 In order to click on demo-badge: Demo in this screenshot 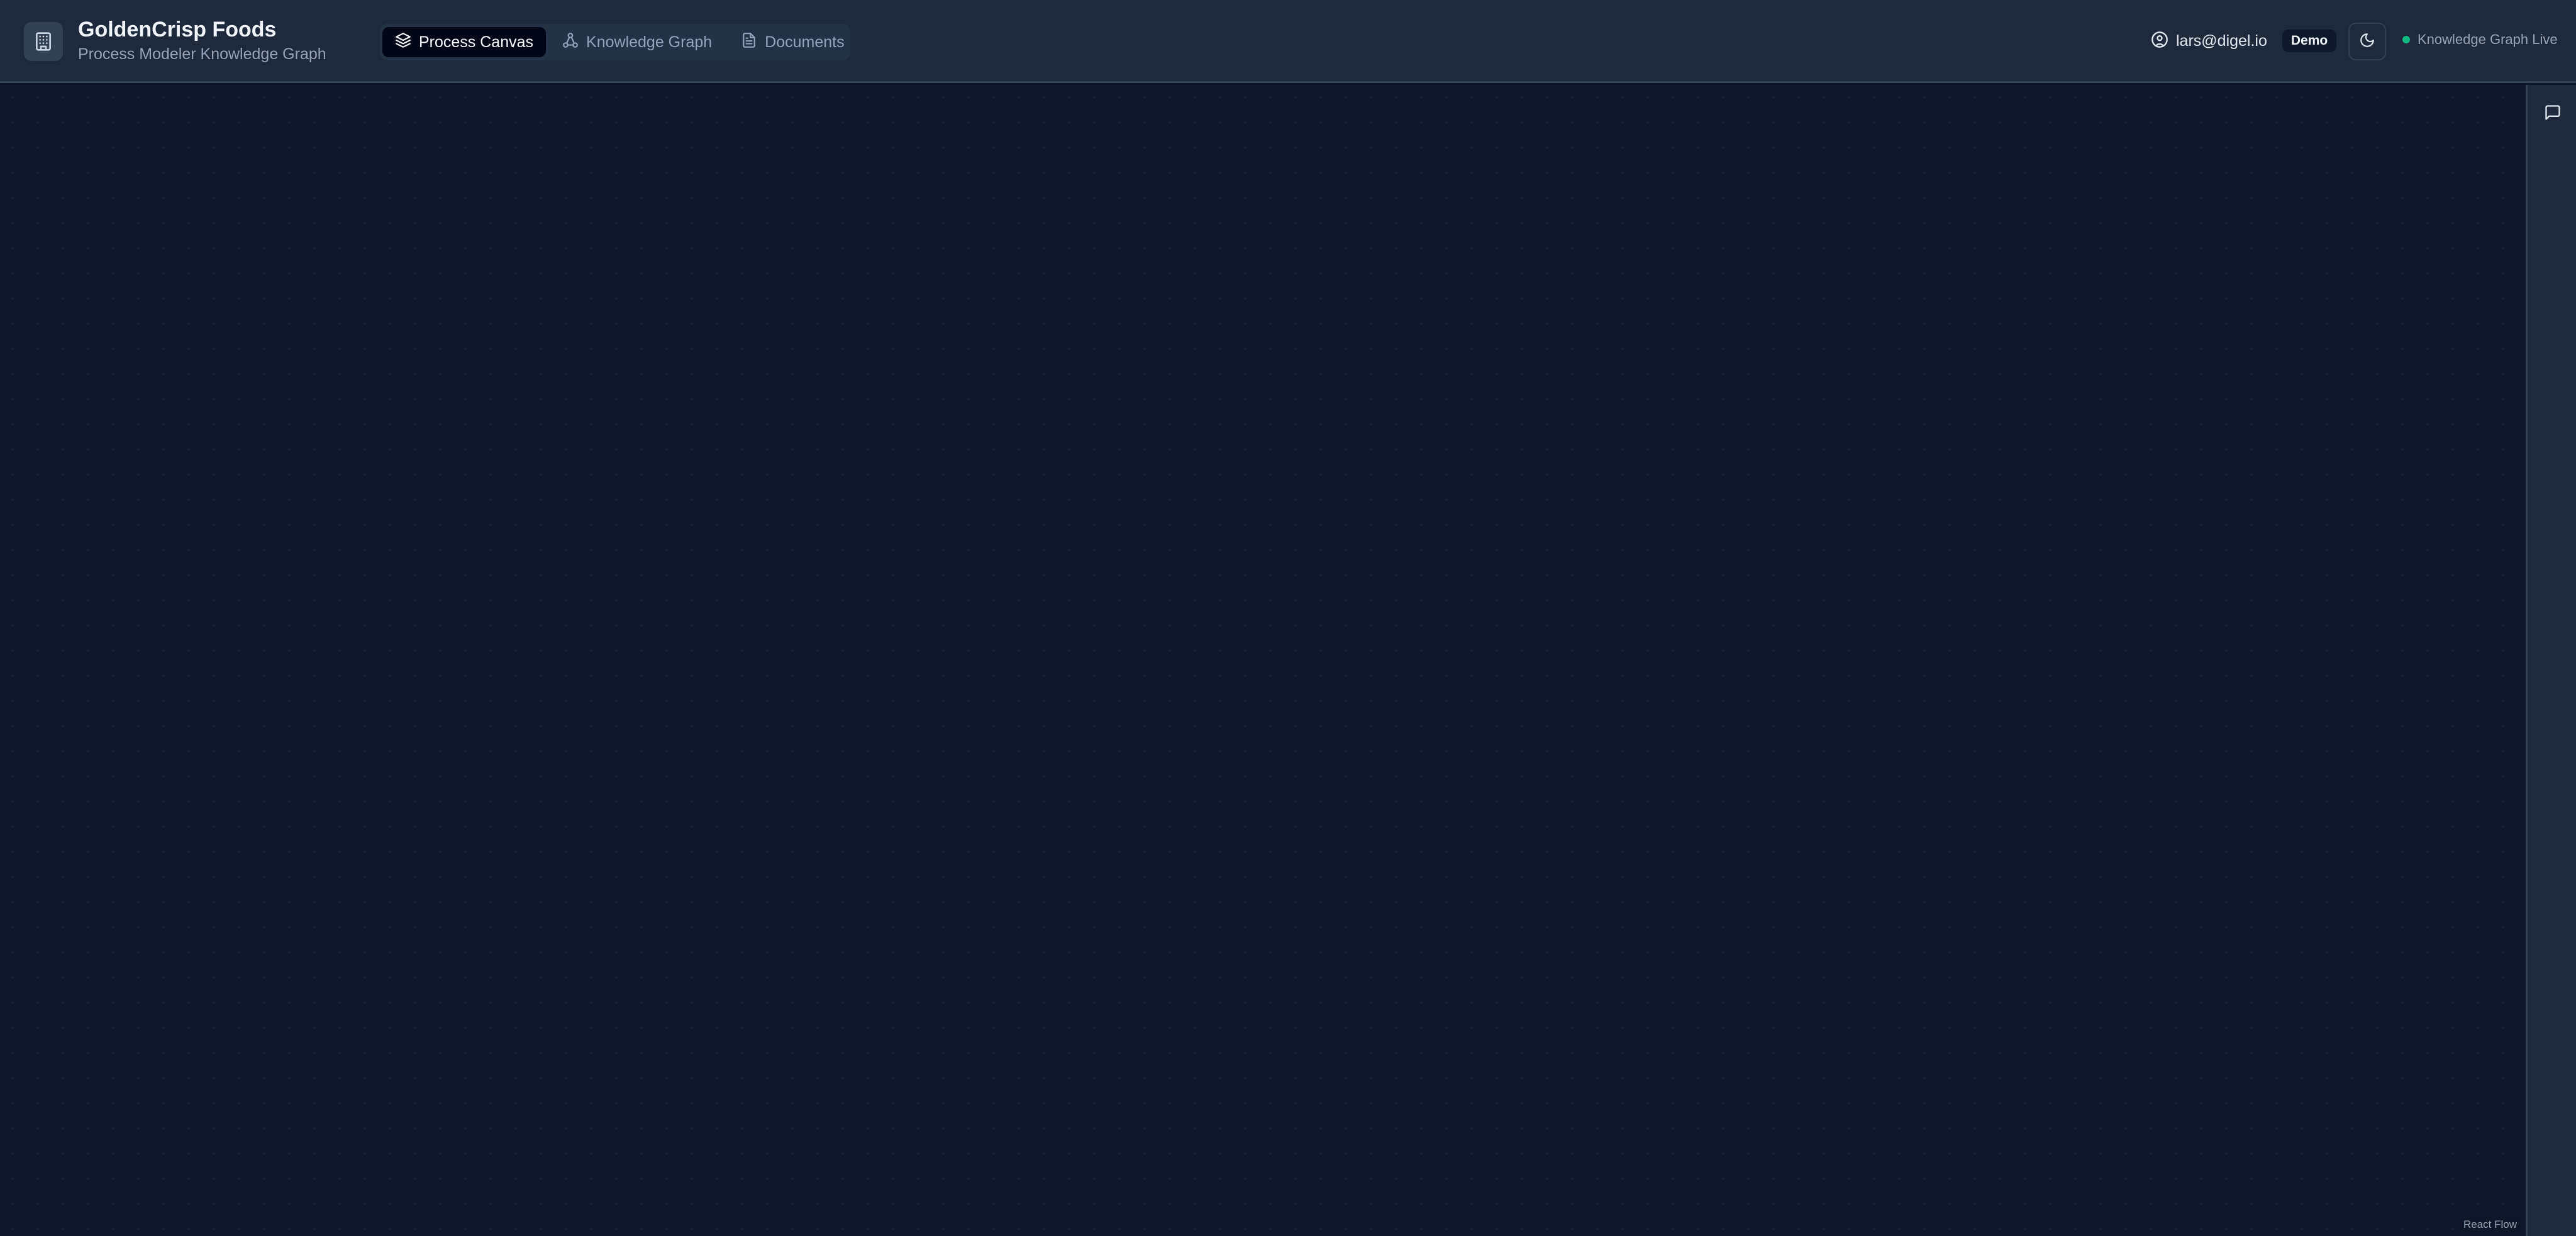, I will do `click(2309, 41)`.